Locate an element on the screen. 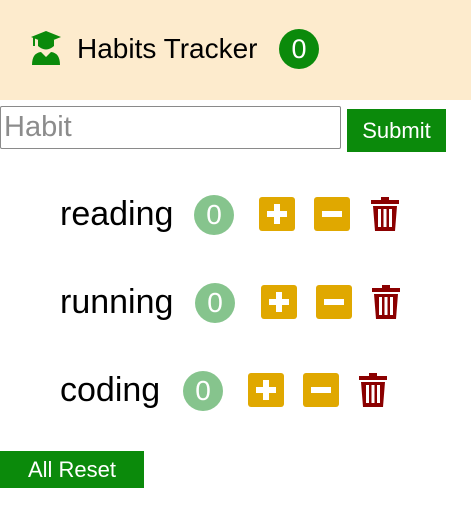  all-reset-button: All Reset is located at coordinates (72, 469).